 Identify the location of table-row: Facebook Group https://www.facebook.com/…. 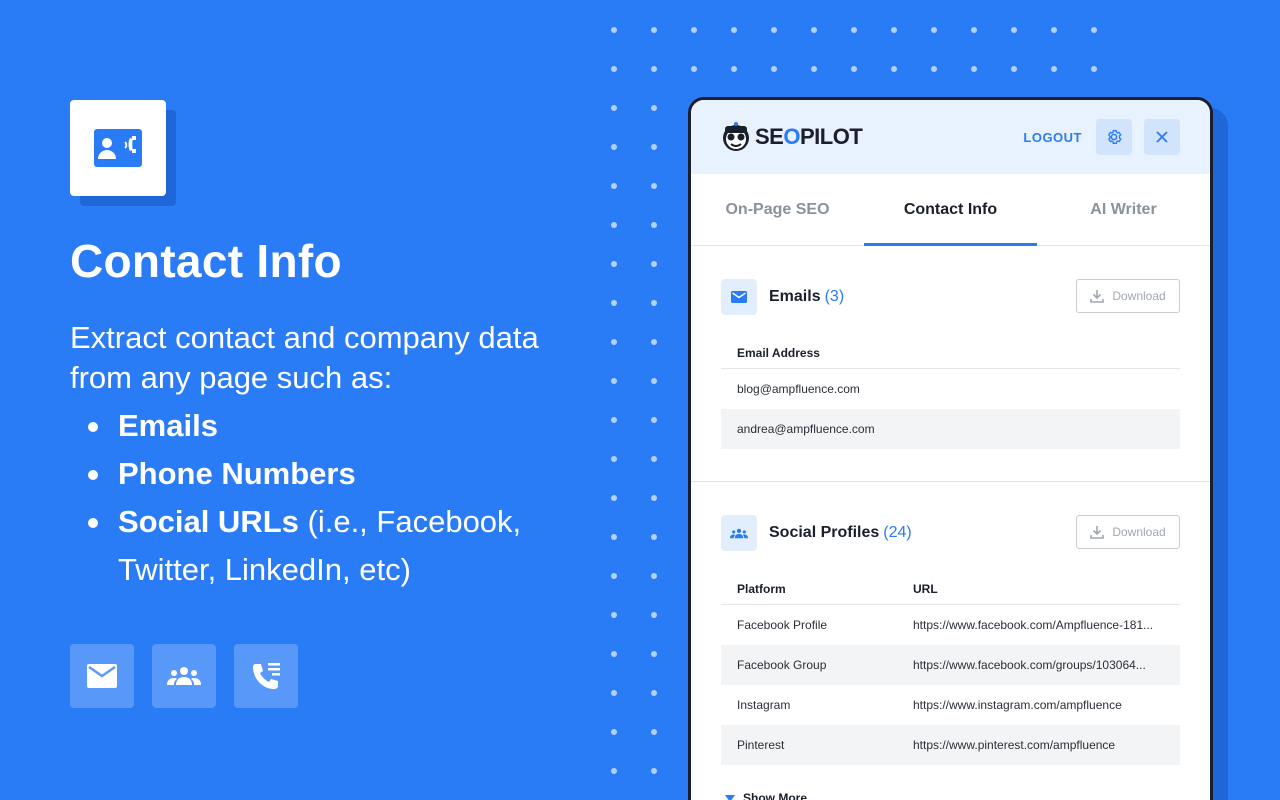
(950, 665).